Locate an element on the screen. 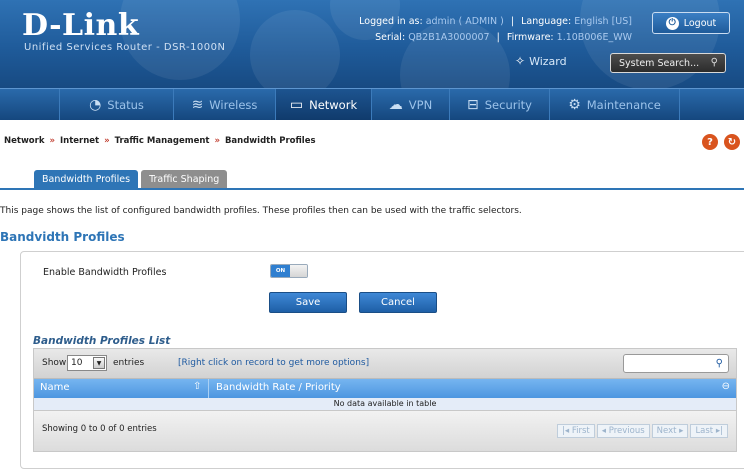  nav-network-label: Network is located at coordinates (333, 104).